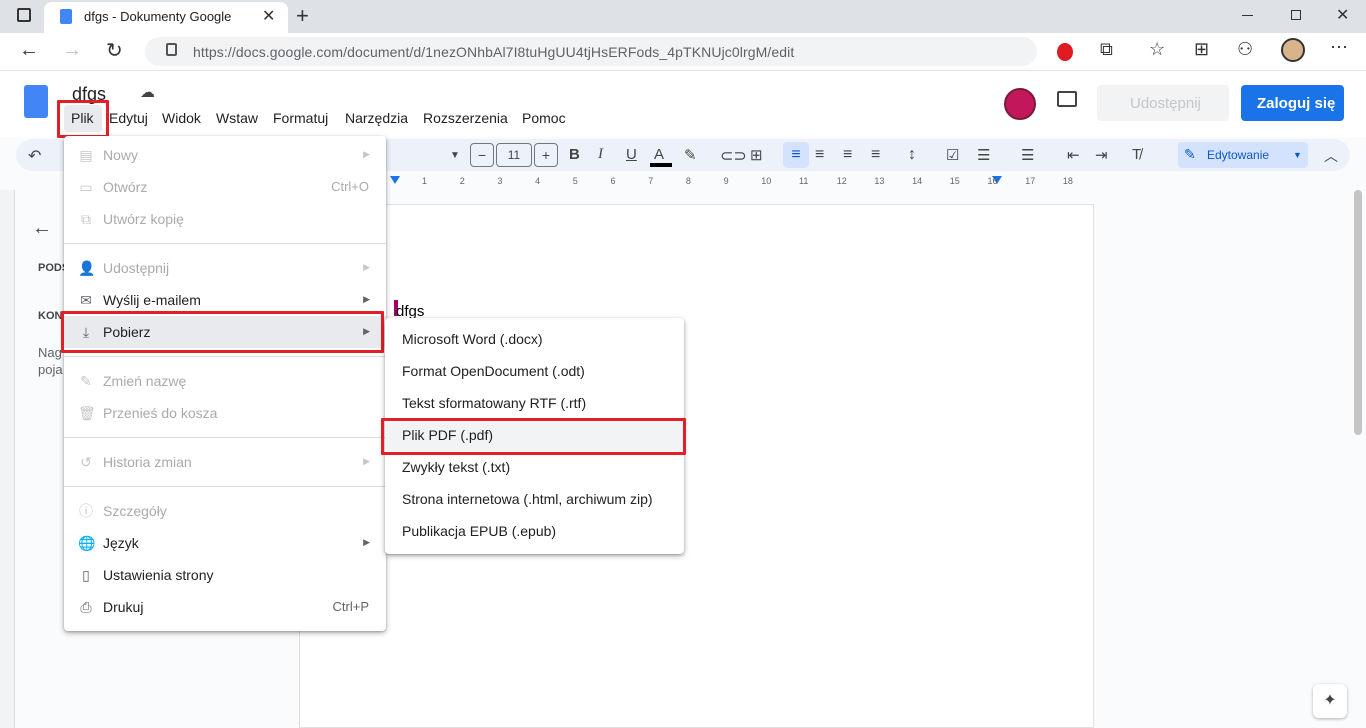  I want to click on menu-rozszerzenia: Rozszerzenia, so click(465, 118).